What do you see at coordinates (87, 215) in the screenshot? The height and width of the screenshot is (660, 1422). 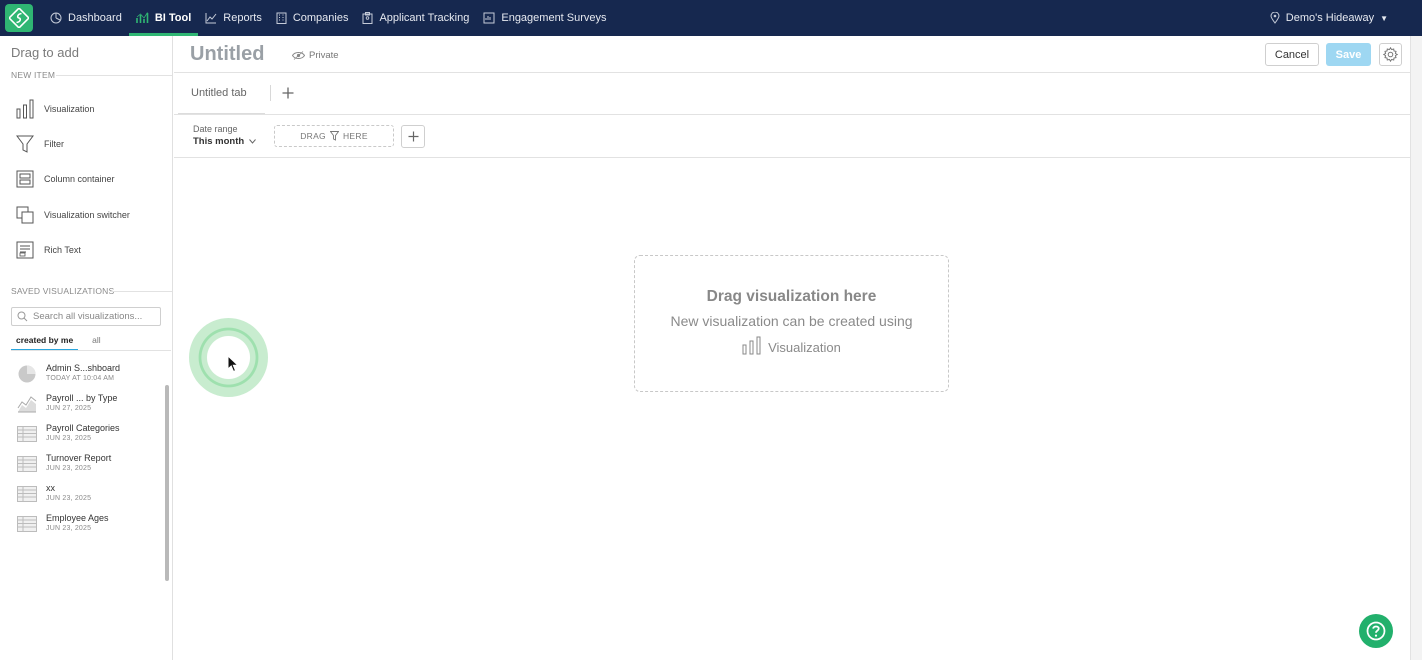 I see `new-item-label: Visualization switcher` at bounding box center [87, 215].